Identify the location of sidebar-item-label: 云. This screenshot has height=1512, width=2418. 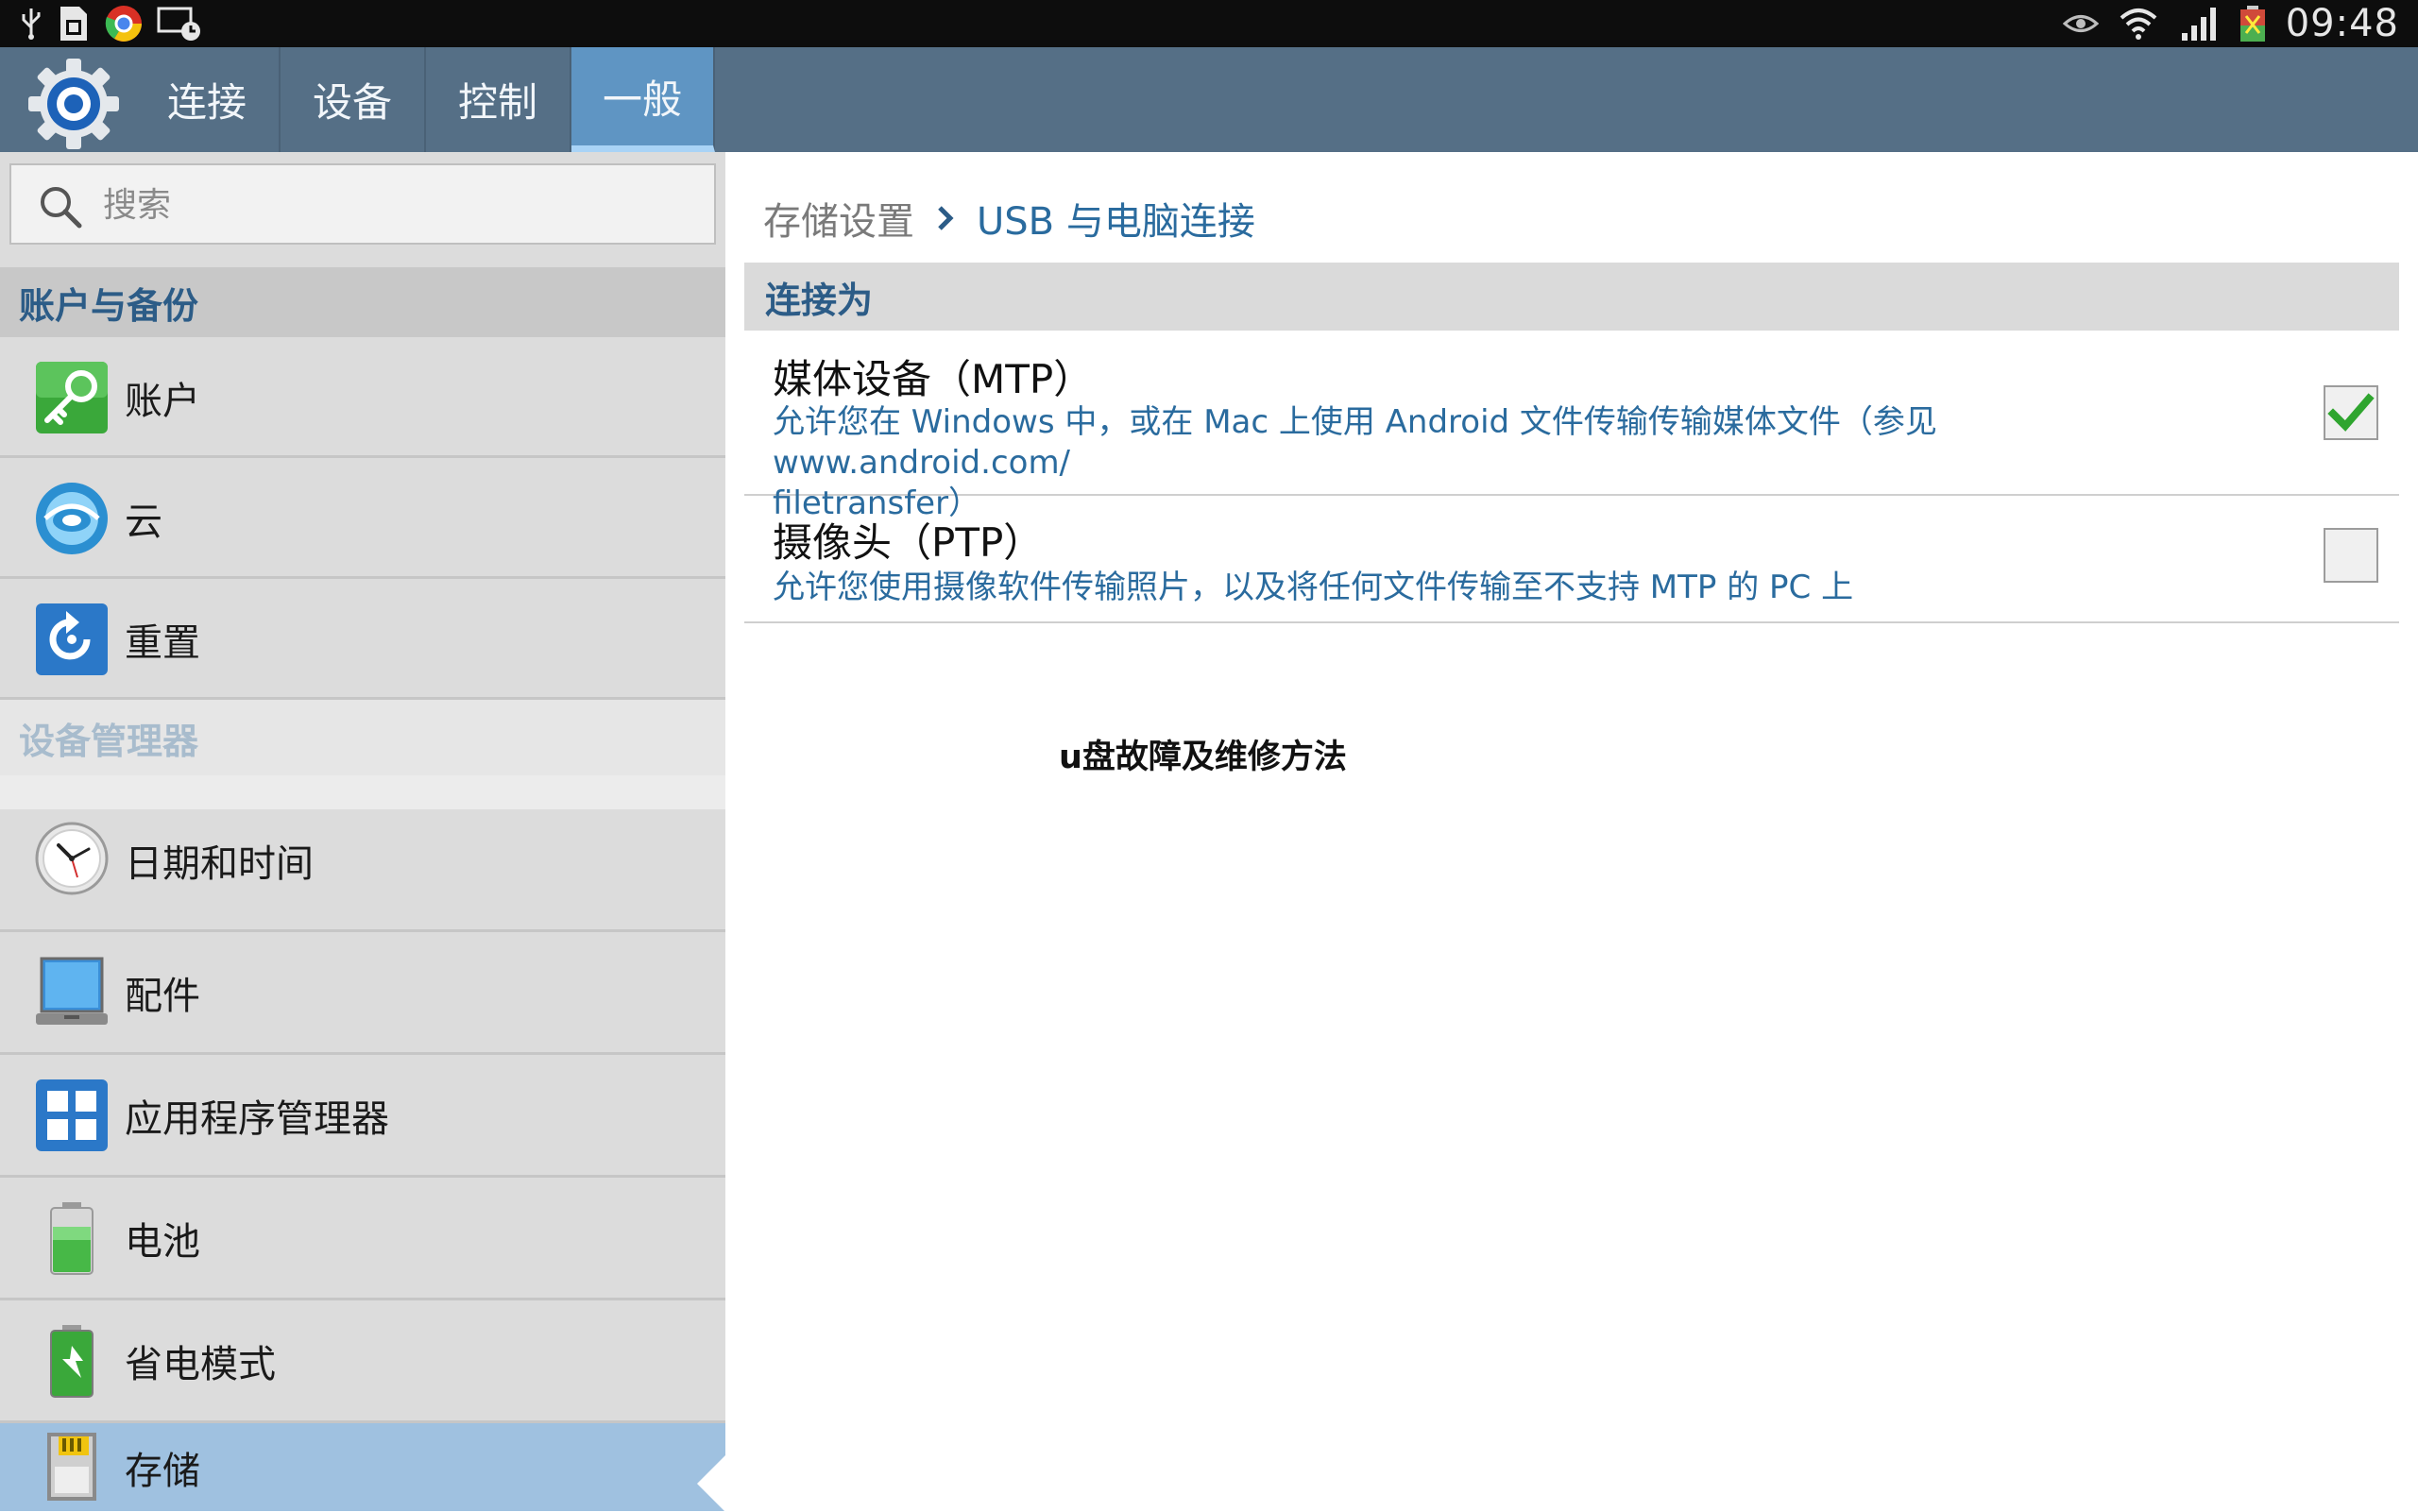
(143, 522).